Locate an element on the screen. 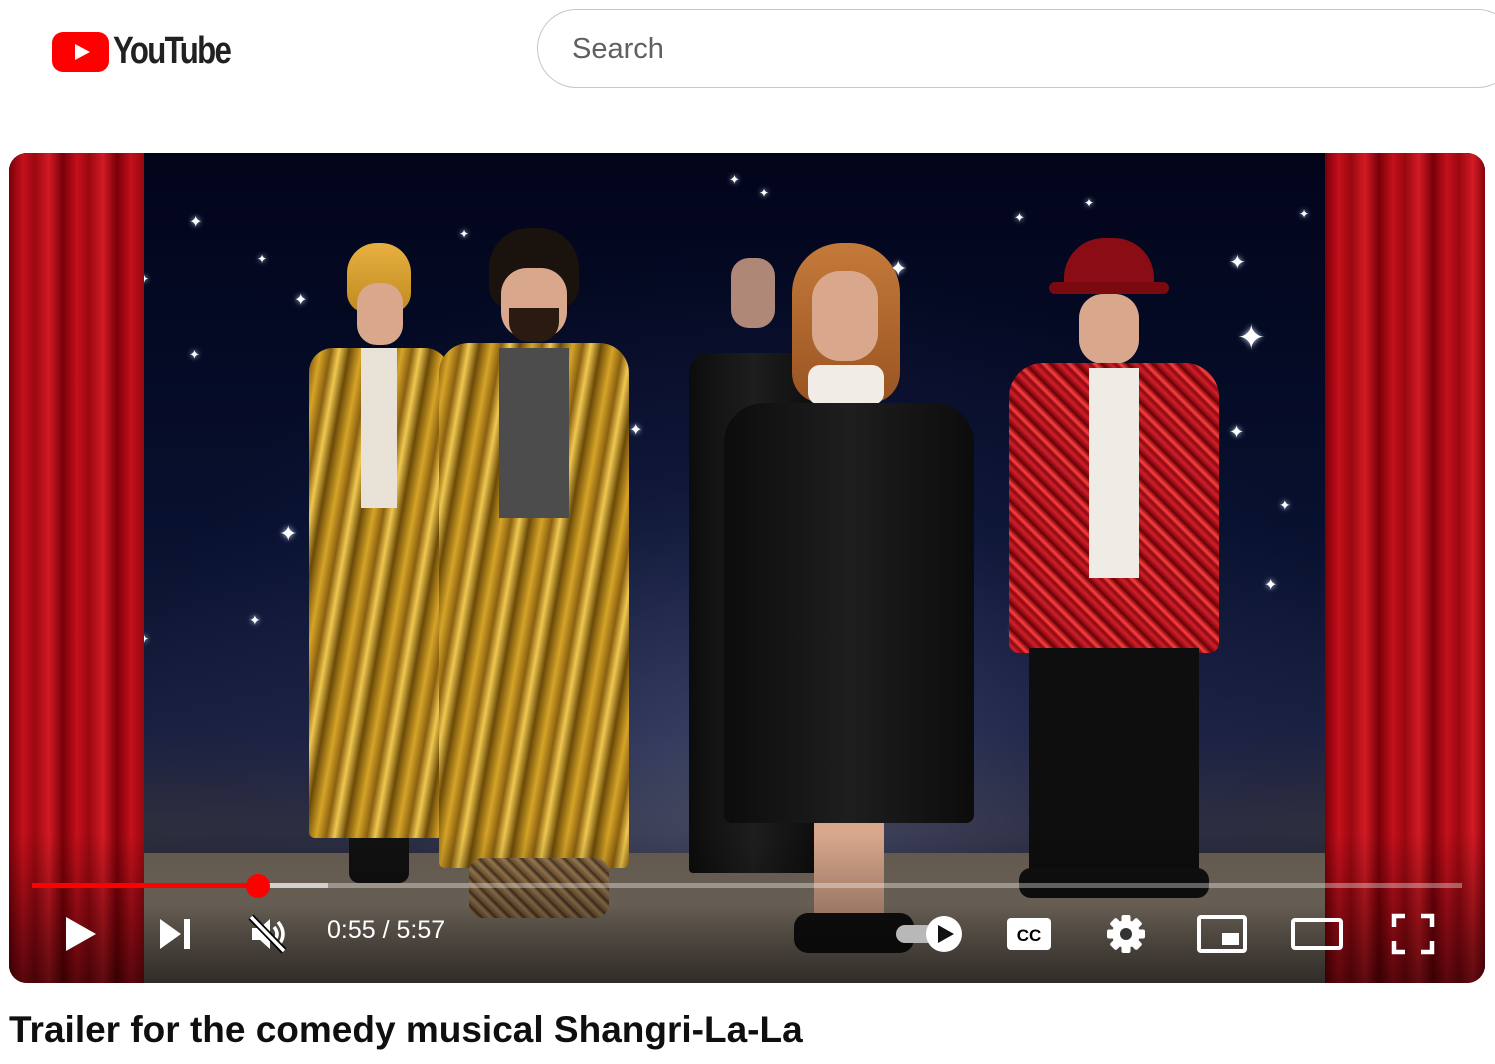  cc-icon: CC is located at coordinates (1029, 934).